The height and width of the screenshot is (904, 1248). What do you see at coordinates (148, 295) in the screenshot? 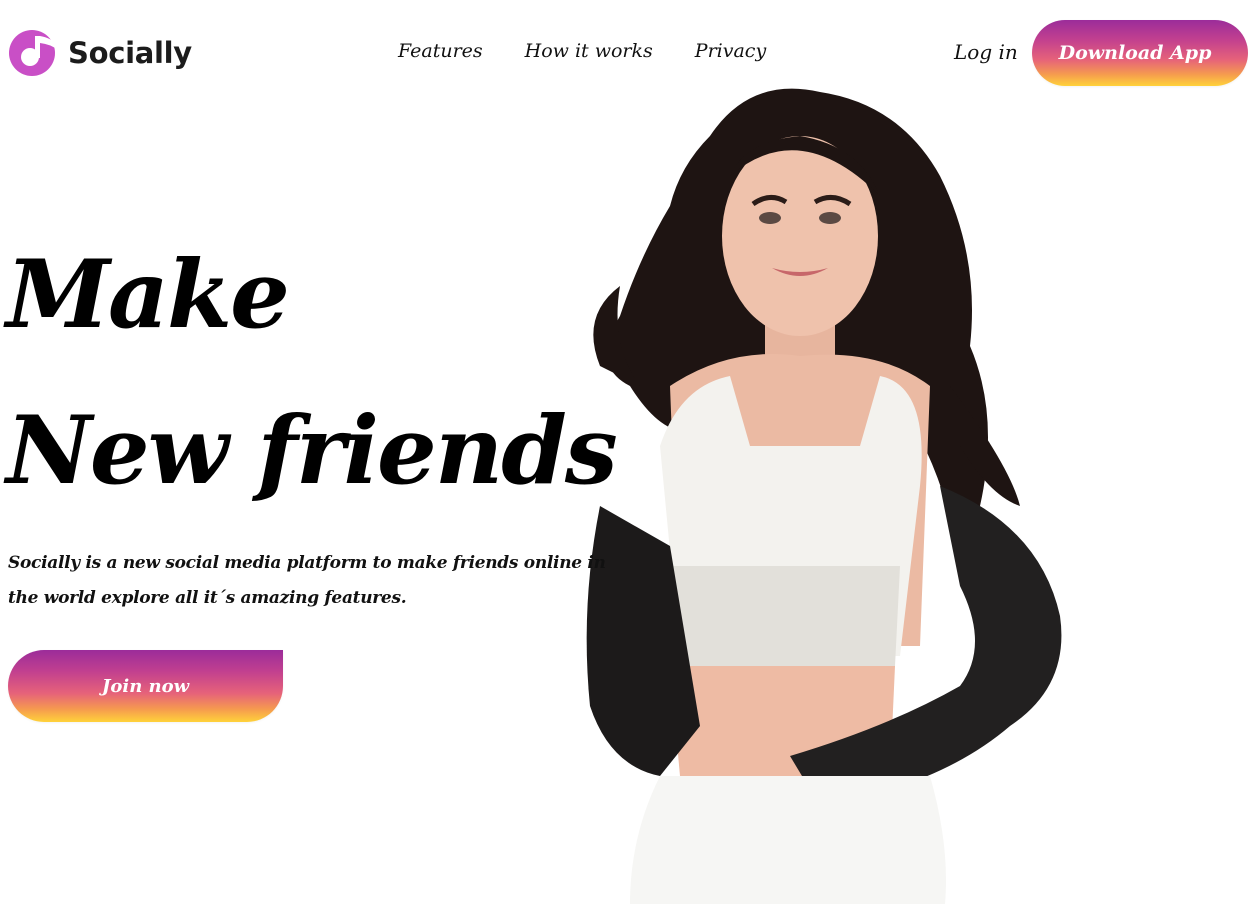
I see `hero-title-line1: Make` at bounding box center [148, 295].